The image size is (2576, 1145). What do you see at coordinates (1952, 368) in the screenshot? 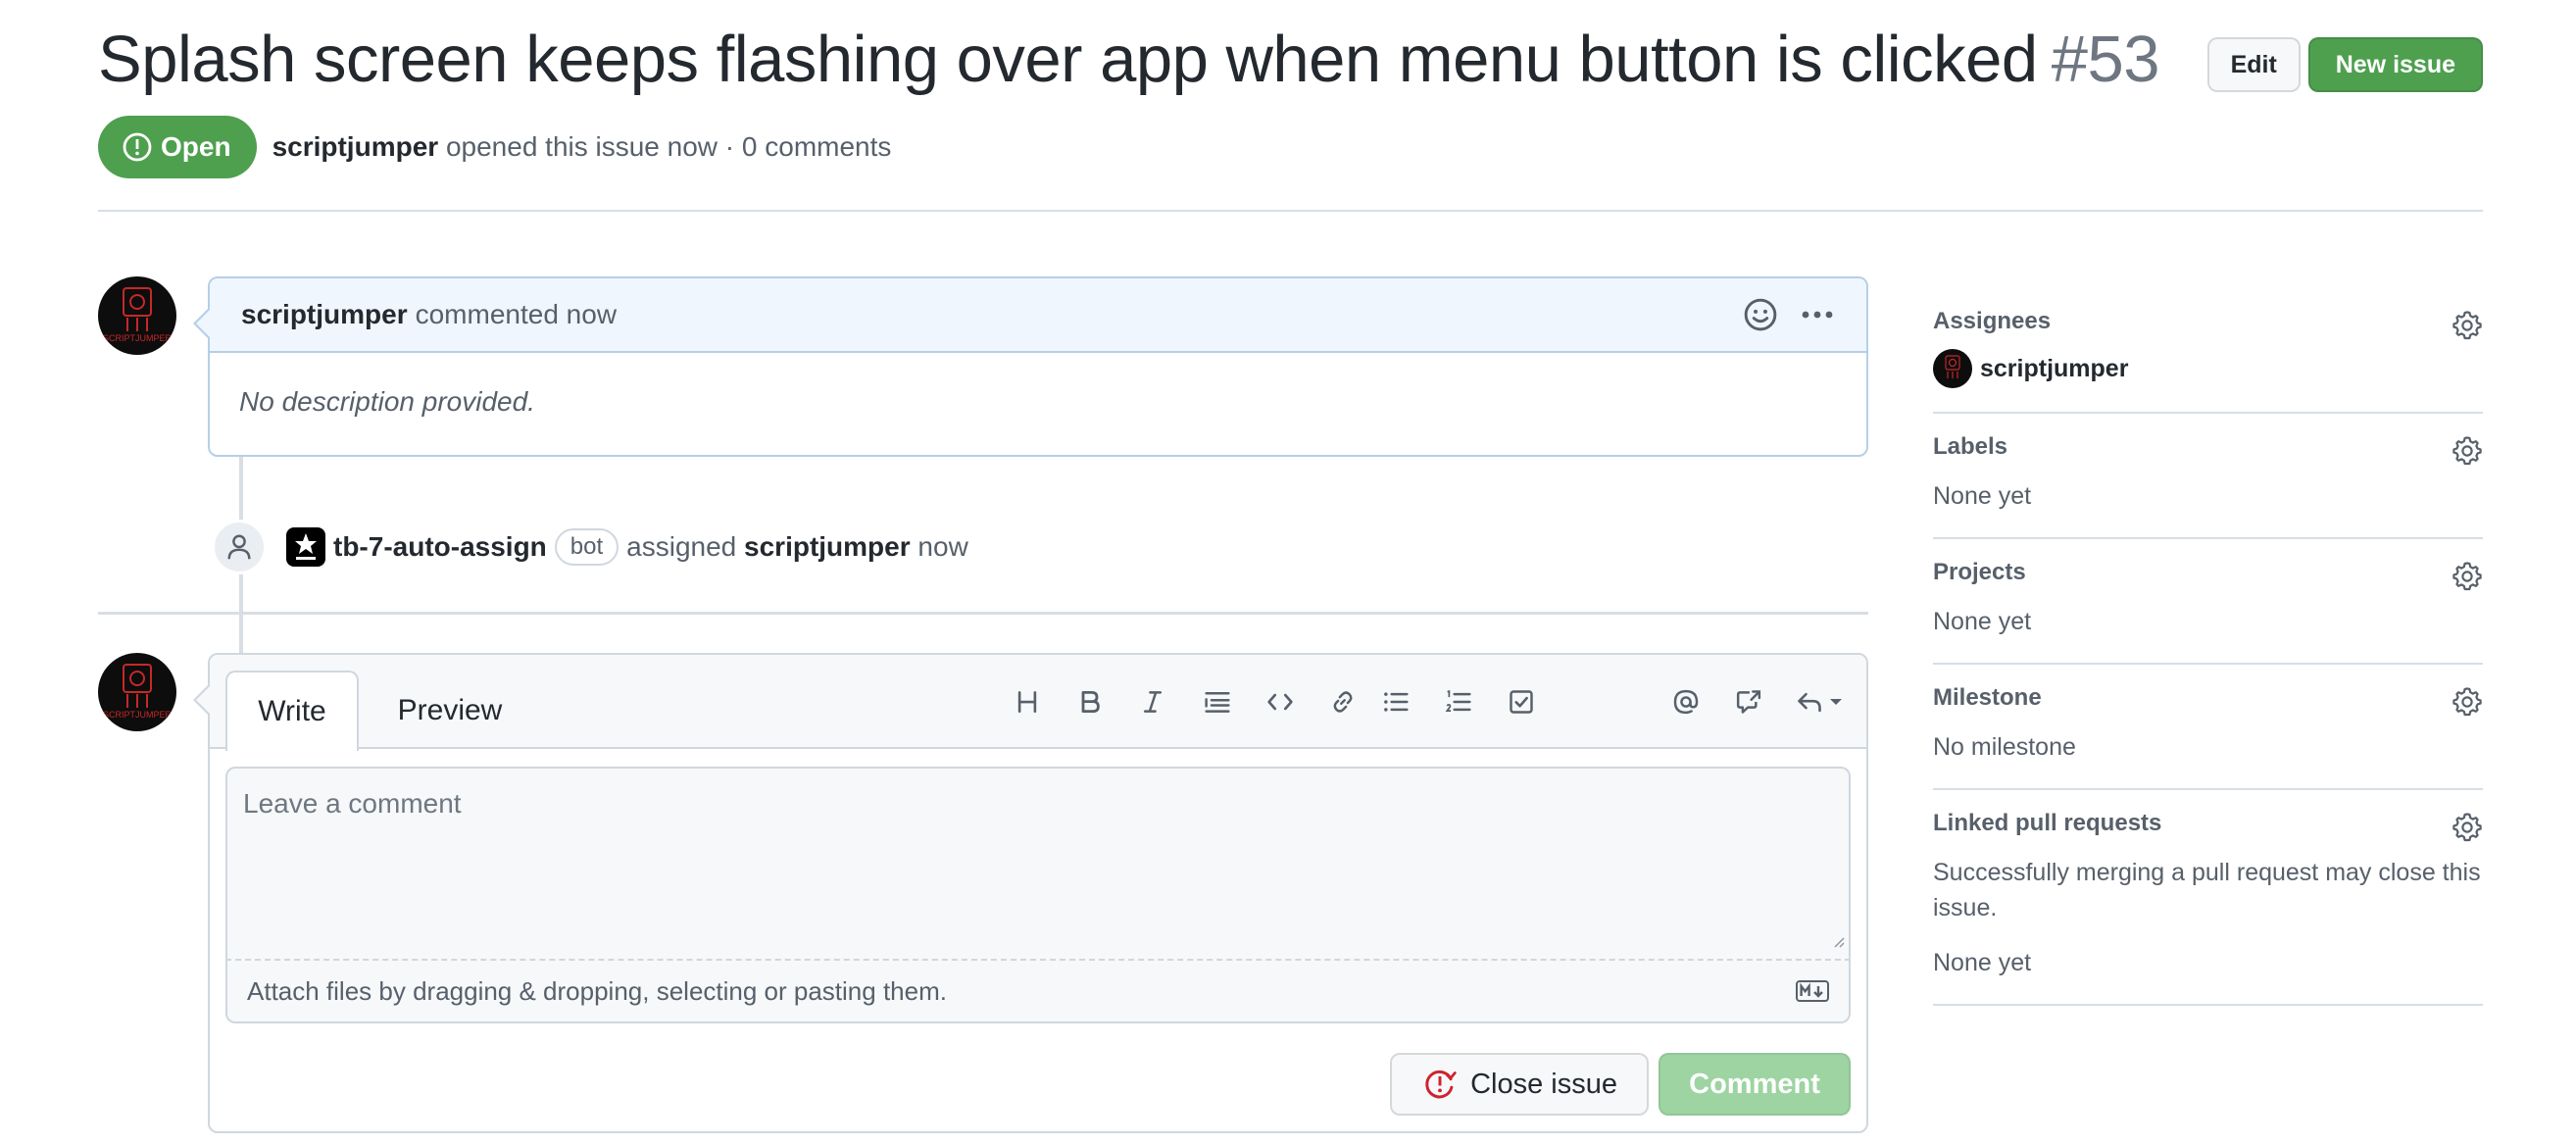
I see `assignee-avatar` at bounding box center [1952, 368].